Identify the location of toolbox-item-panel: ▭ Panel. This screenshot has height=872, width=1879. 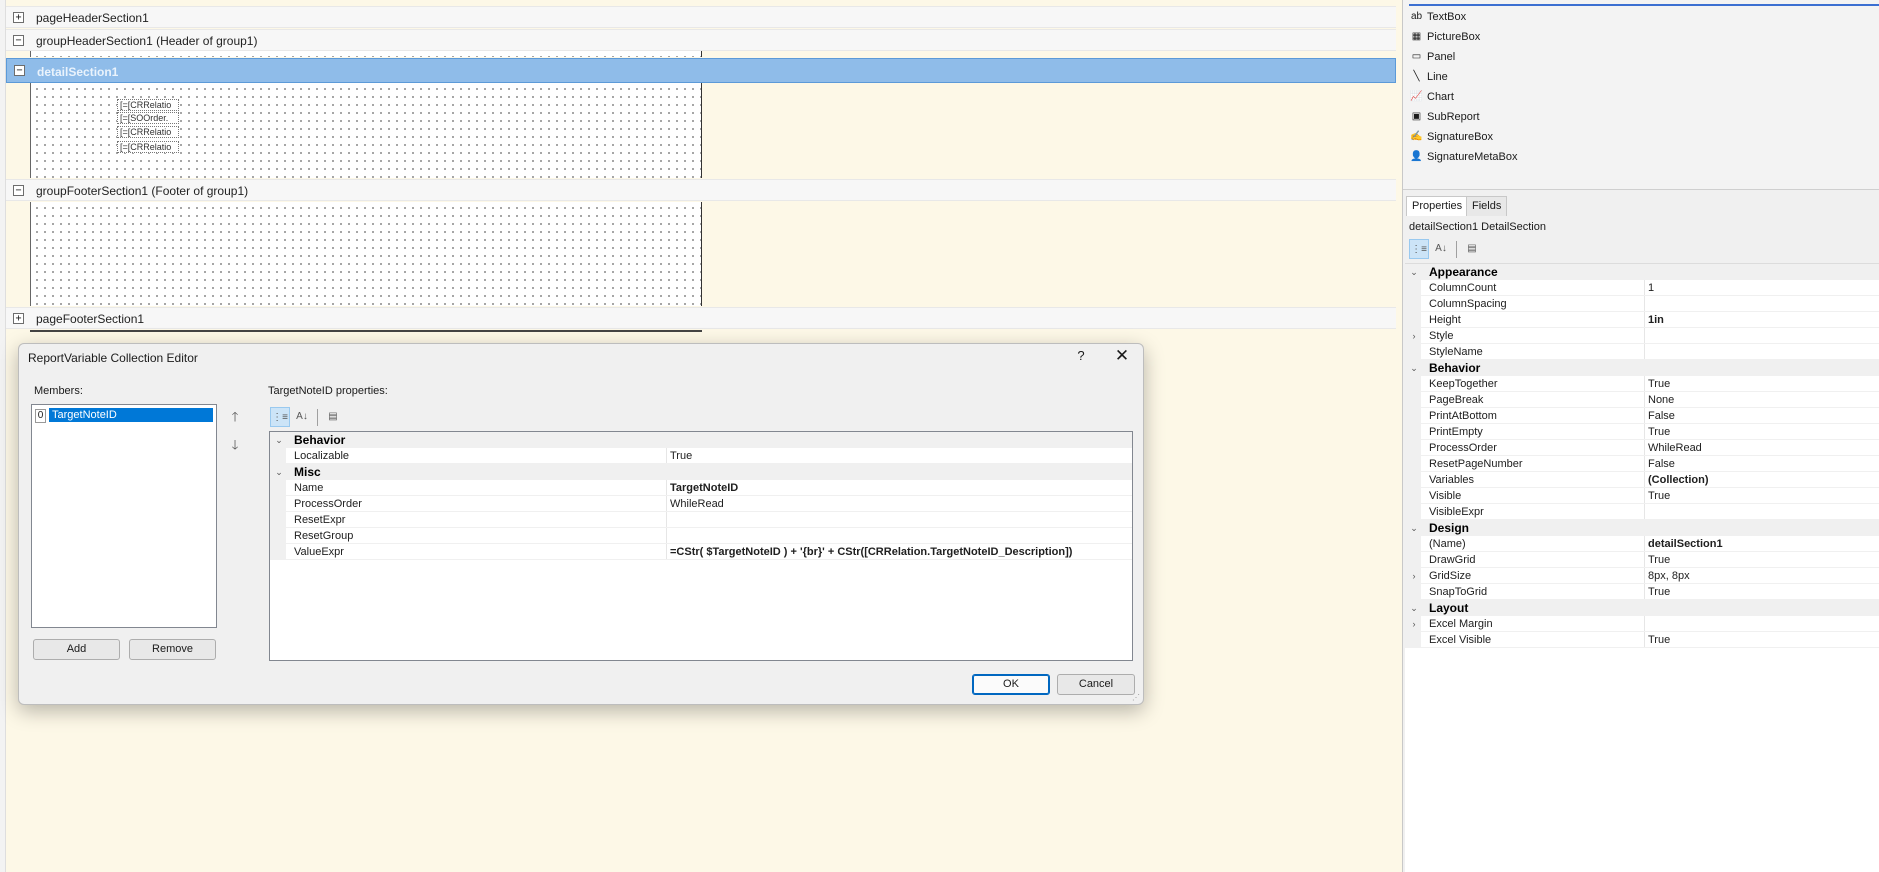
(1432, 57).